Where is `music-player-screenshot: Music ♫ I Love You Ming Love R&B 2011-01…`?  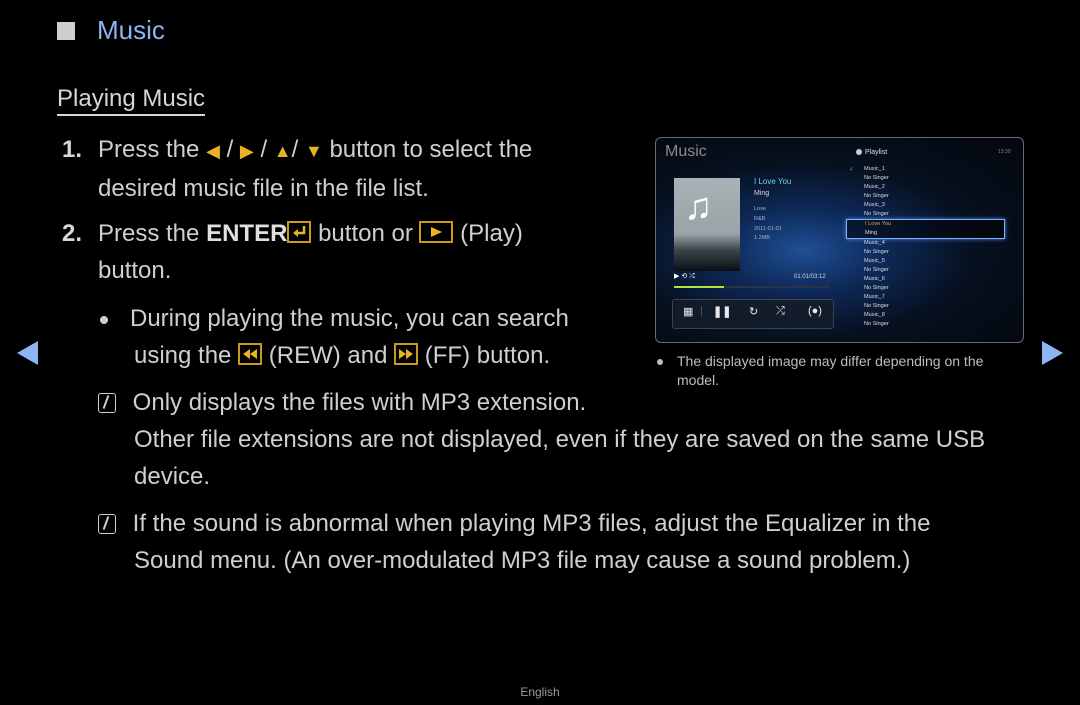 music-player-screenshot: Music ♫ I Love You Ming Love R&B 2011-01… is located at coordinates (839, 240).